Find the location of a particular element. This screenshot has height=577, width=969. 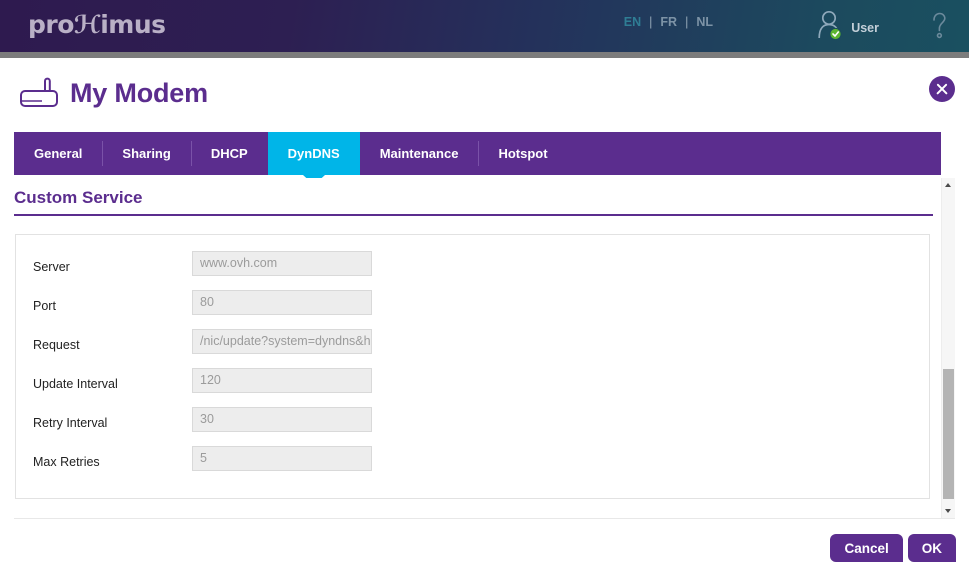

input-request: /nic/update?system=dyndns&hostname=<h is located at coordinates (282, 341).